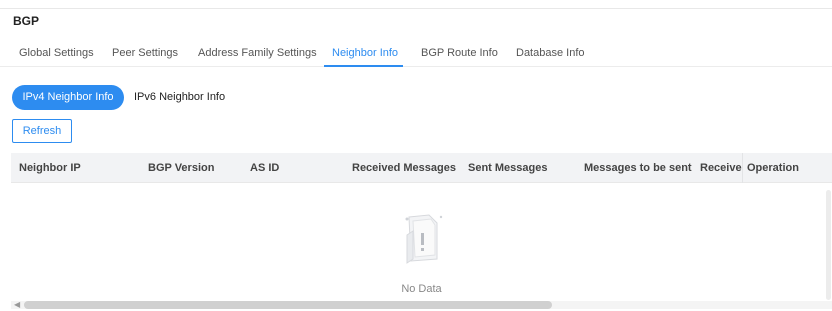 This screenshot has height=311, width=832. Describe the element at coordinates (264, 168) in the screenshot. I see `column-header-as-id: AS ID` at that location.